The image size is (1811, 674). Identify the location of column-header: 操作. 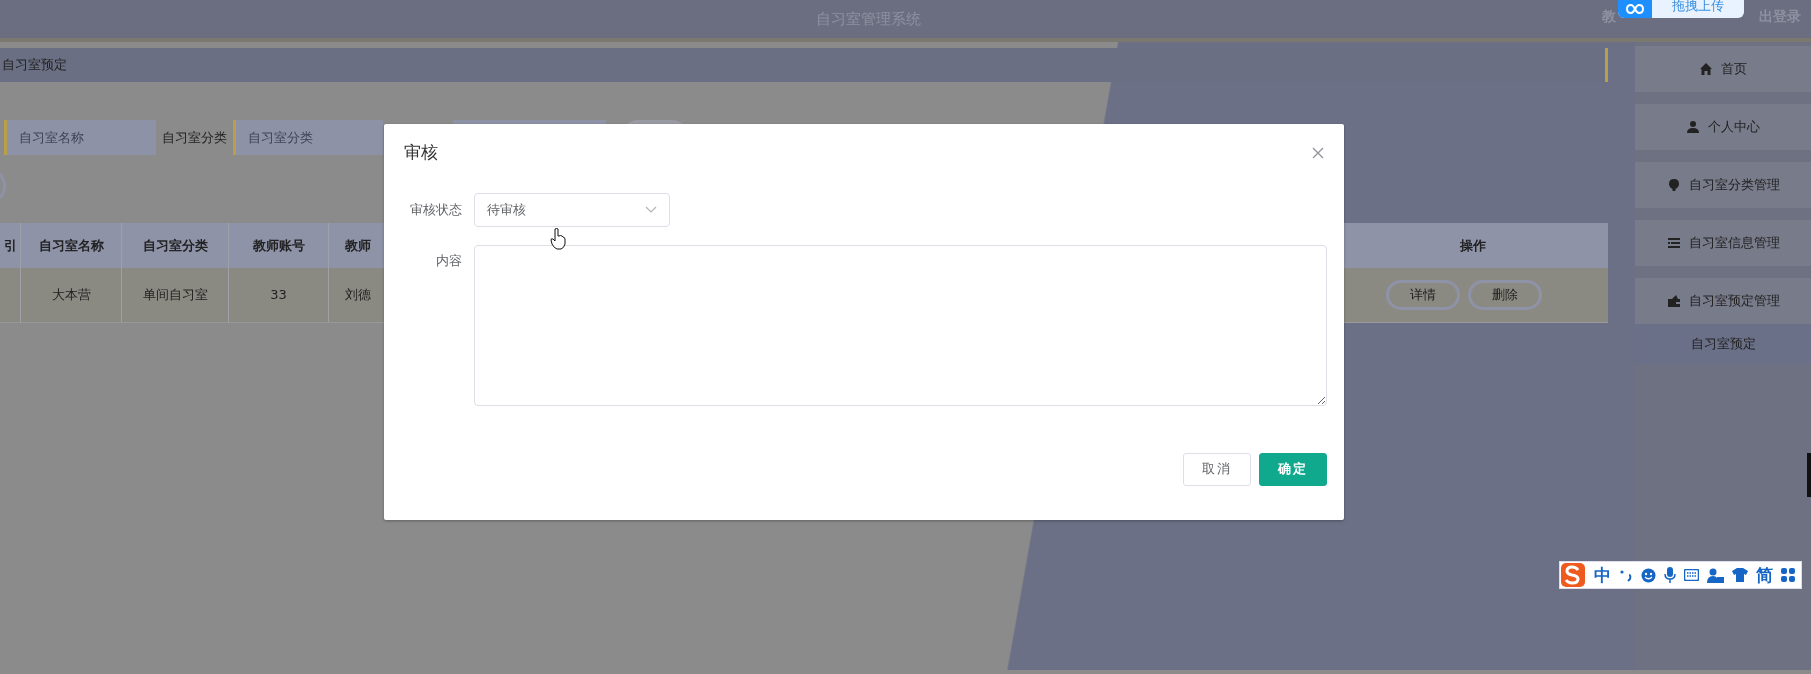
(1473, 245).